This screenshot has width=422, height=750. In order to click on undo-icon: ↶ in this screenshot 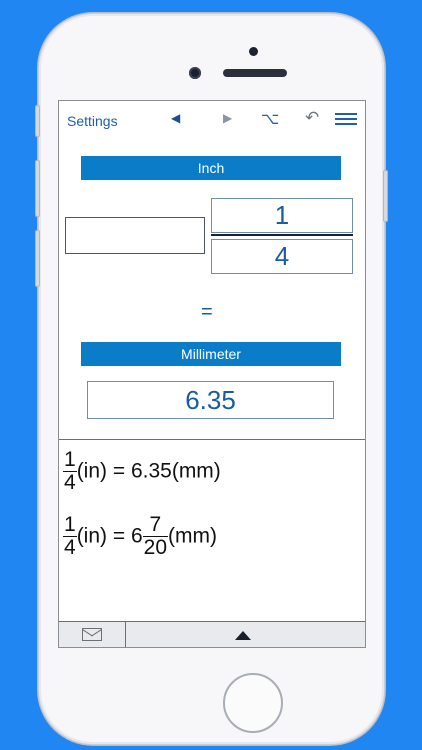, I will do `click(312, 118)`.